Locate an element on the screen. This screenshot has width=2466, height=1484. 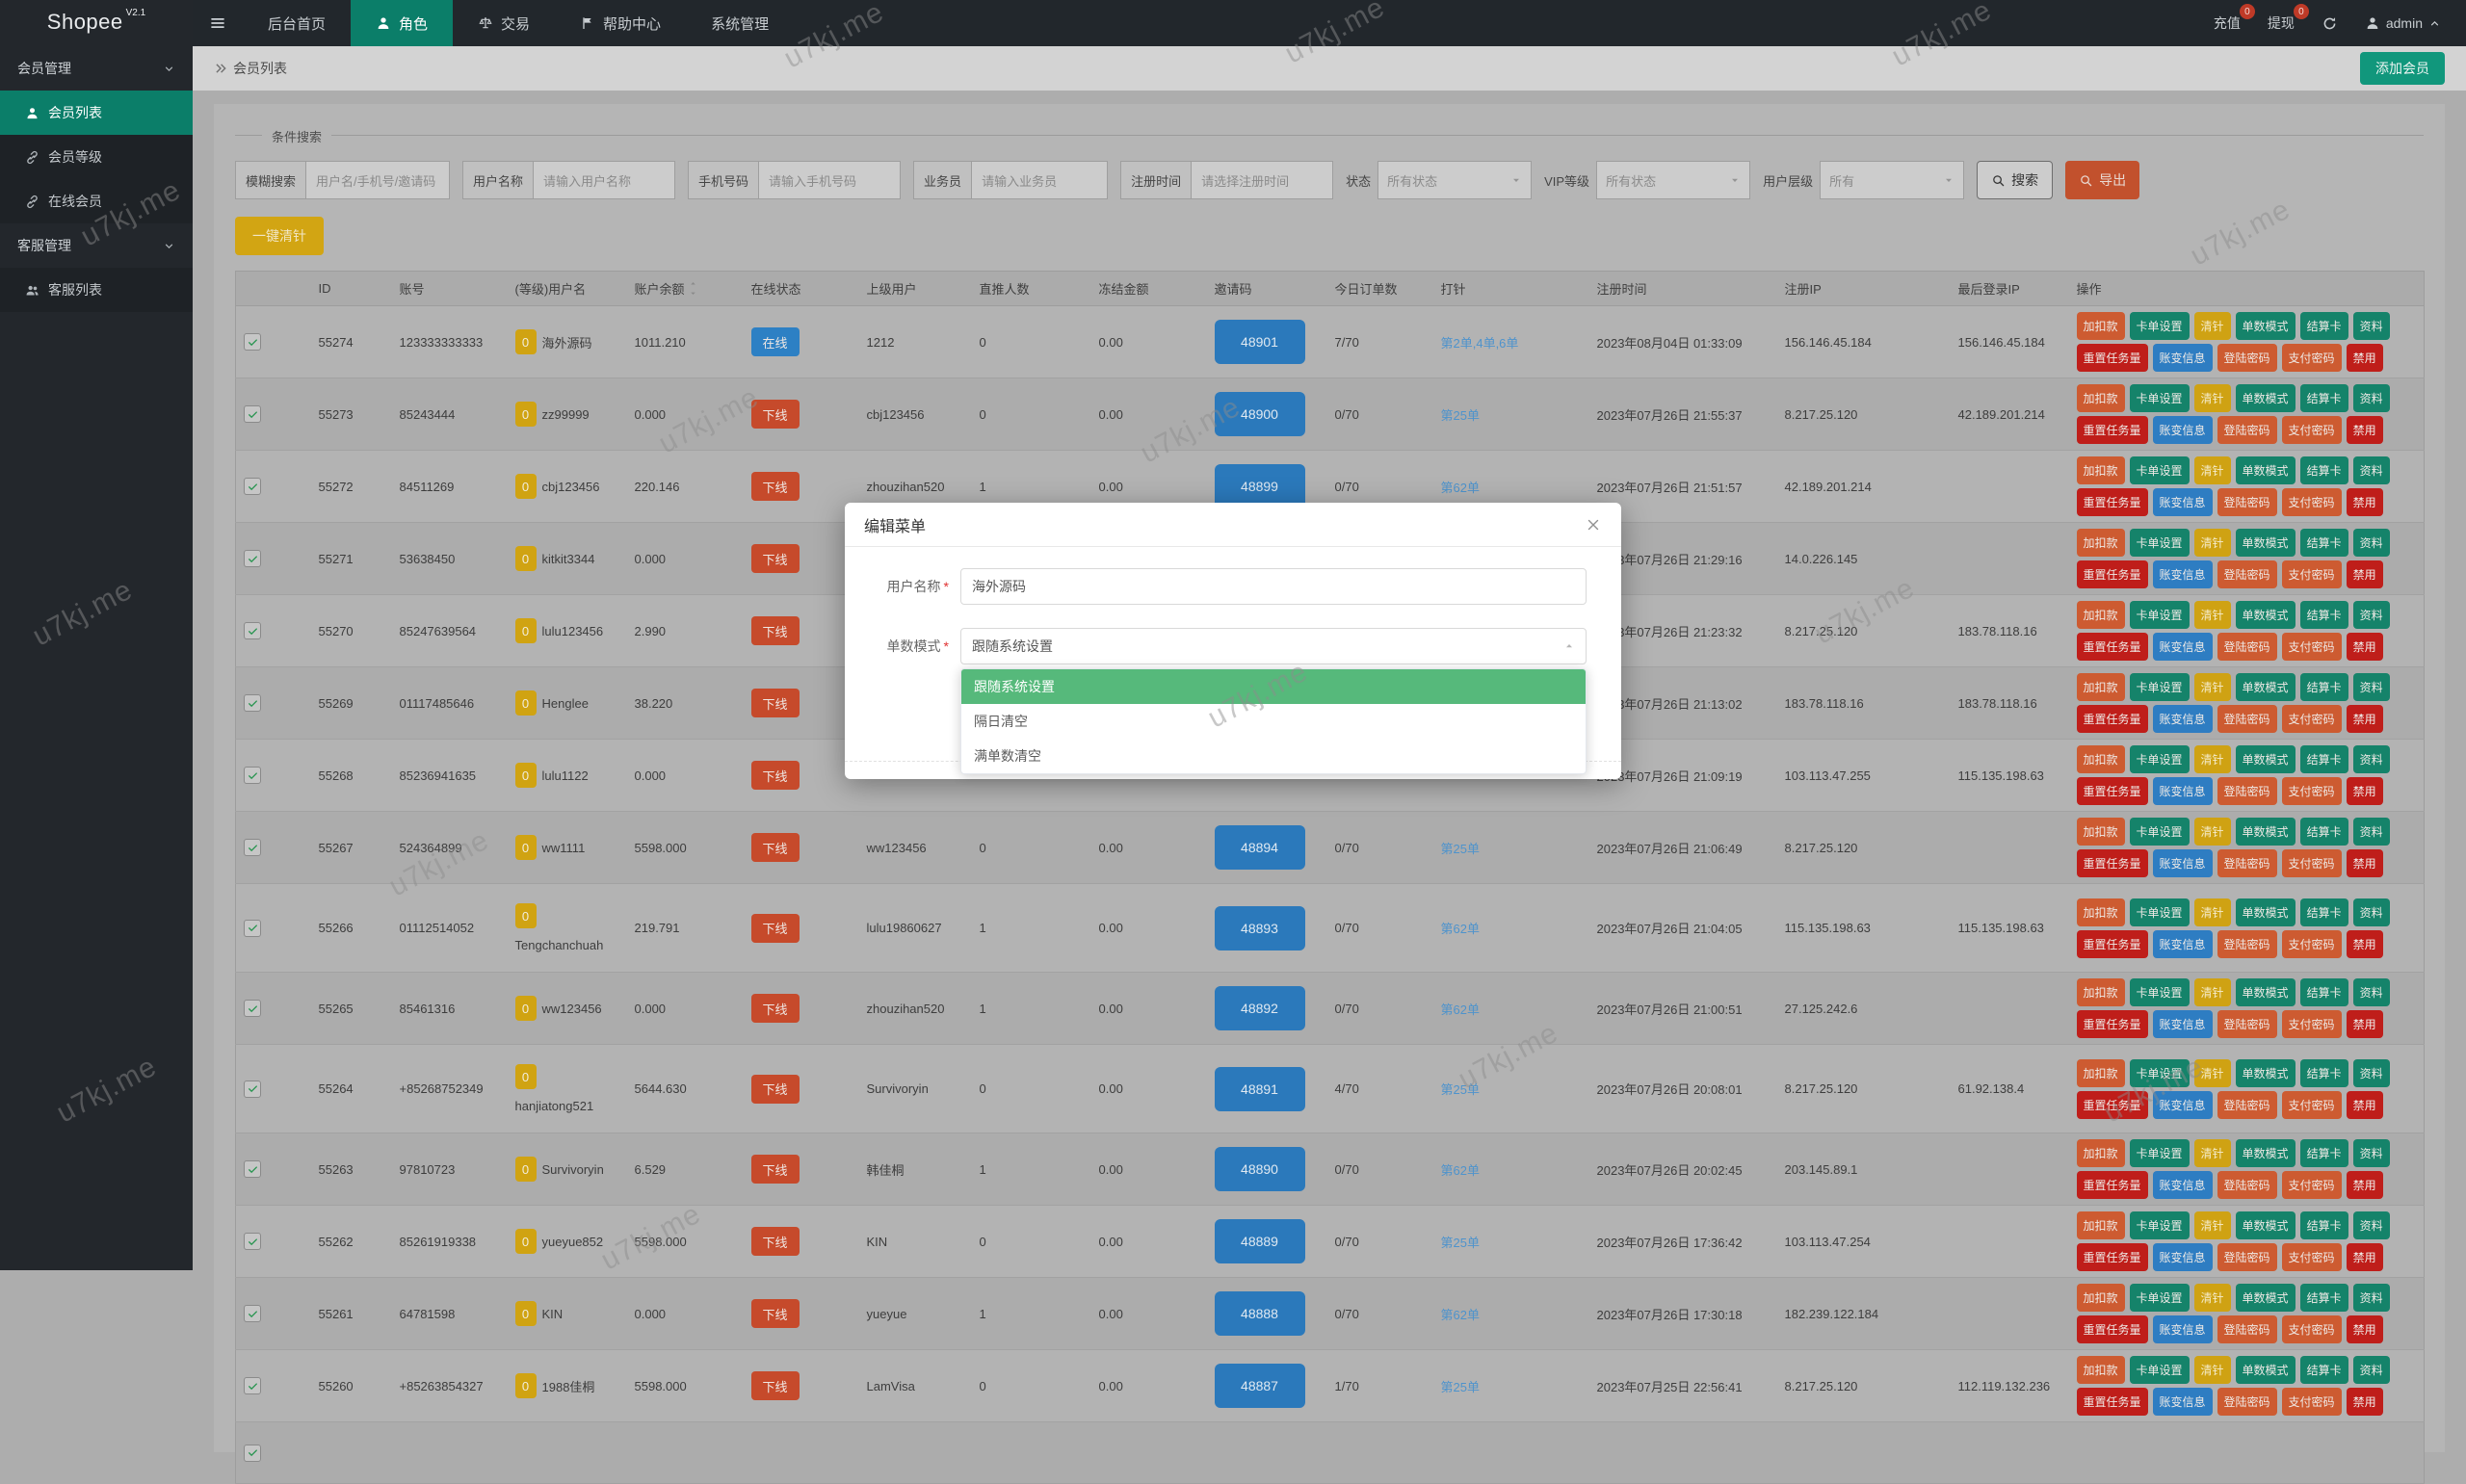
user-menu: admin is located at coordinates (2403, 23).